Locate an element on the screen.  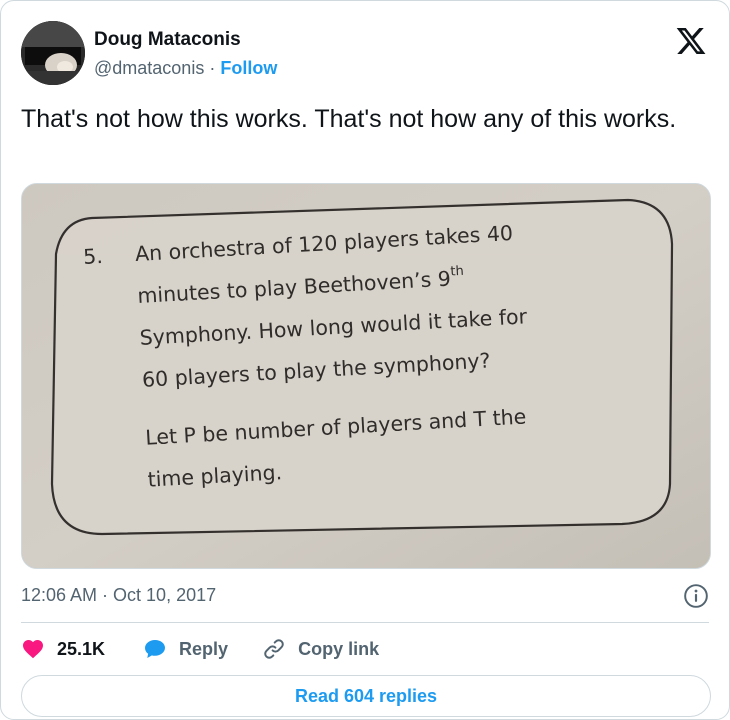
link-icon is located at coordinates (274, 649).